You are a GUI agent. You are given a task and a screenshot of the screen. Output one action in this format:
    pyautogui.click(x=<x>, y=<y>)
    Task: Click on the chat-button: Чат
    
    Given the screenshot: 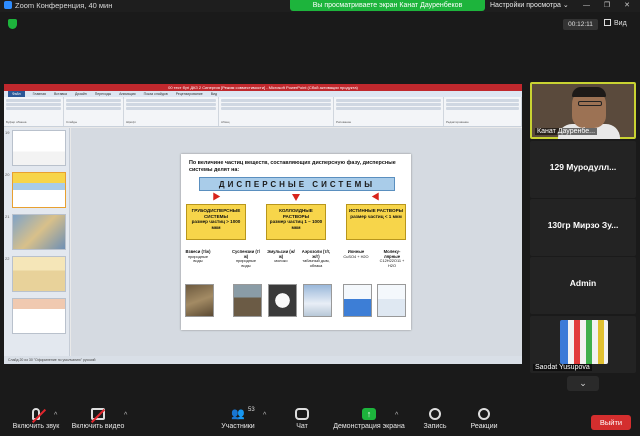 What is the action you would take?
    pyautogui.click(x=302, y=419)
    